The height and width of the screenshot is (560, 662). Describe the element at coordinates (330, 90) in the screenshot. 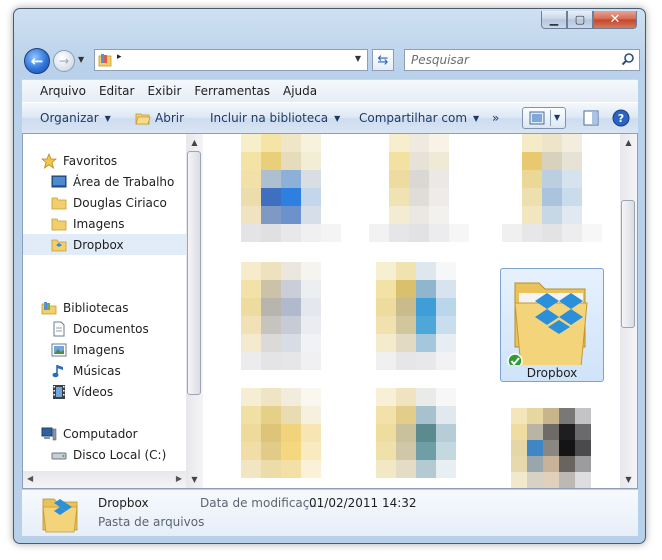

I see `menu-bar: Arquivo Editar Exibir Ferramentas Ajuda` at that location.